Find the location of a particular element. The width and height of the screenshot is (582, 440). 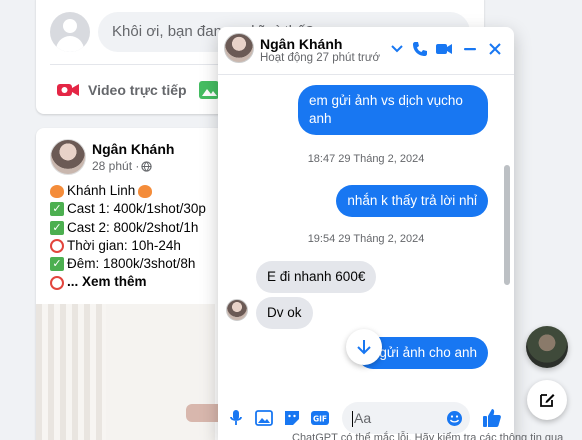

message-bubble-out: em gửi ảnh vs dịch vụcho anh is located at coordinates (393, 110).